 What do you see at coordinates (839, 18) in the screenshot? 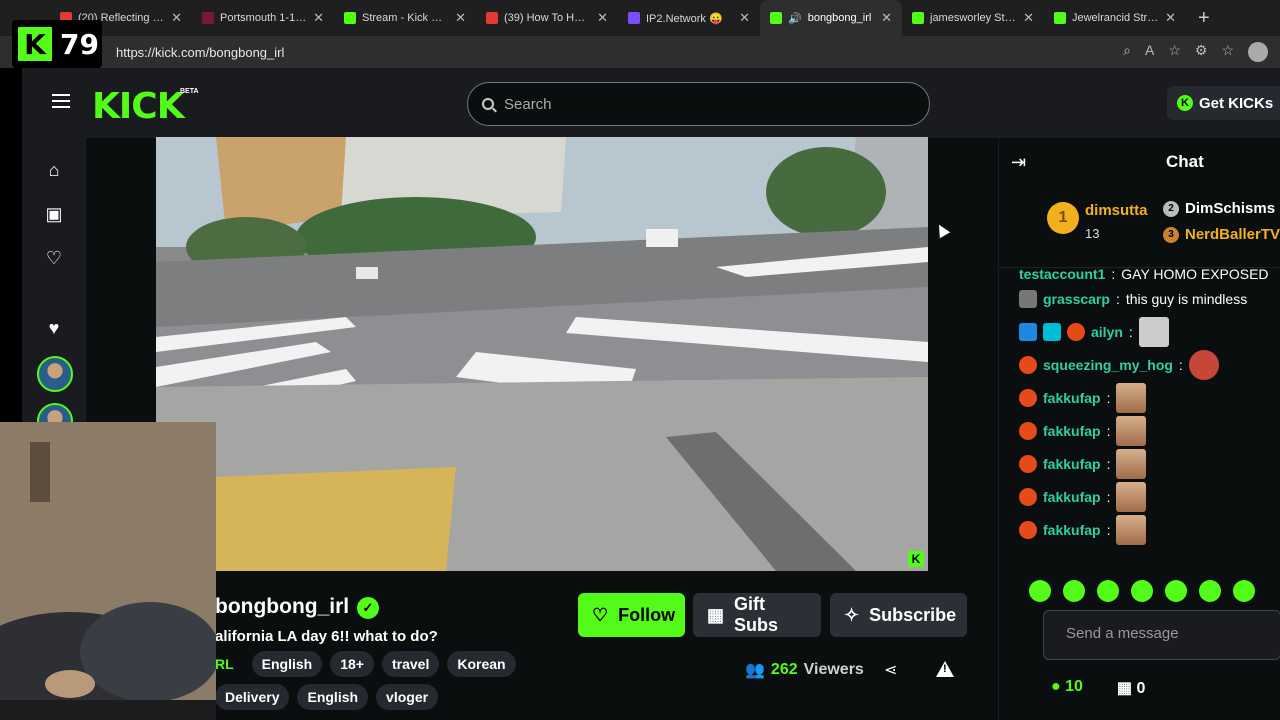
I see `tab-title: bongbong_irl` at bounding box center [839, 18].